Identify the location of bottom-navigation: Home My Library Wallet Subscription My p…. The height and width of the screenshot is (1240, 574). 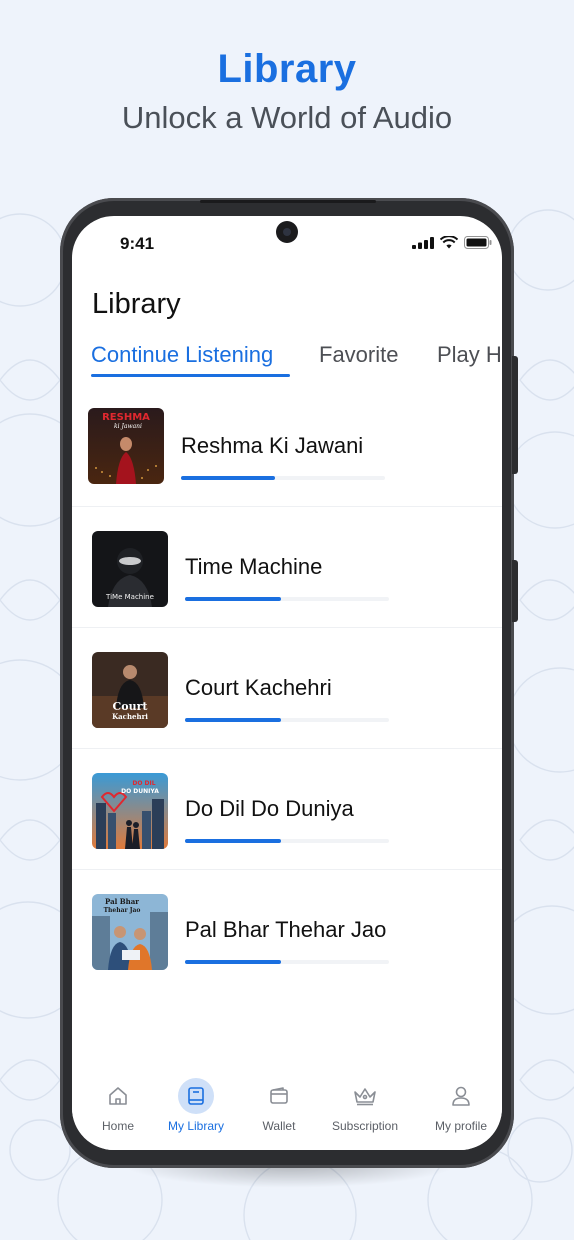
(287, 1111).